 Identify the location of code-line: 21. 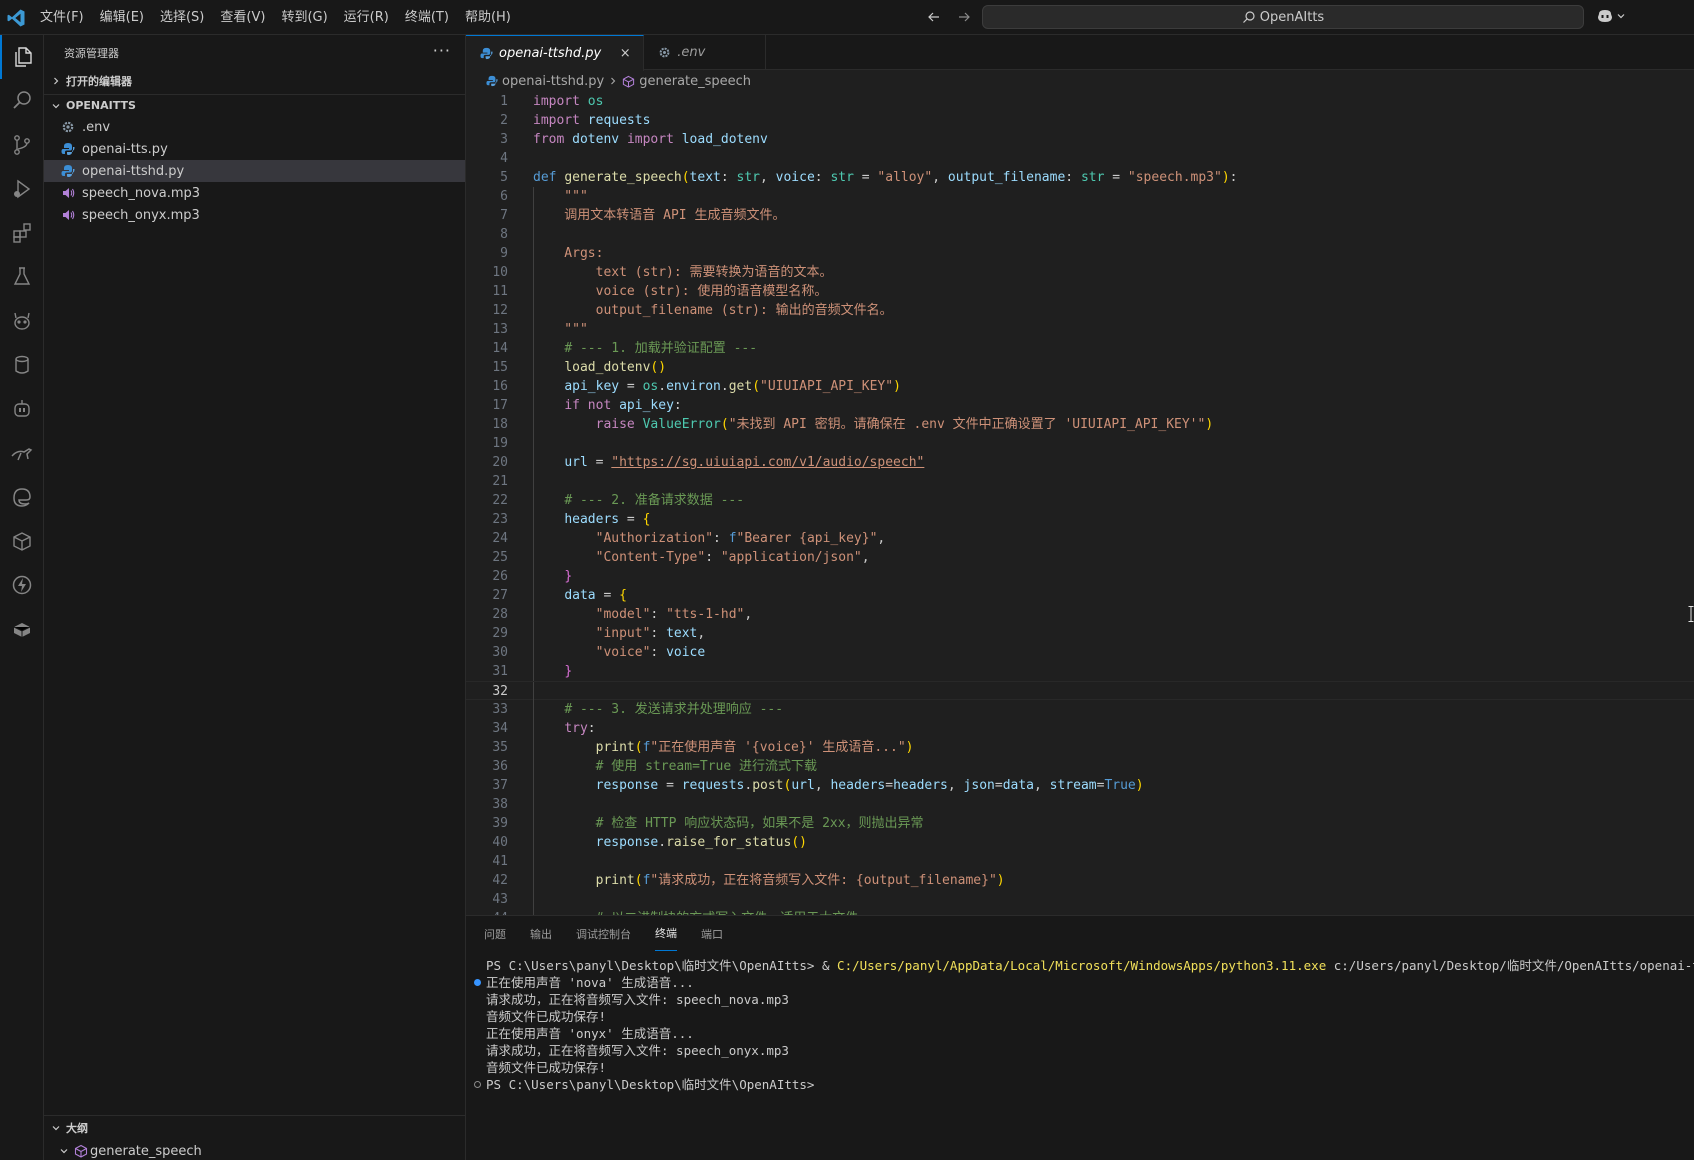
(1080, 481).